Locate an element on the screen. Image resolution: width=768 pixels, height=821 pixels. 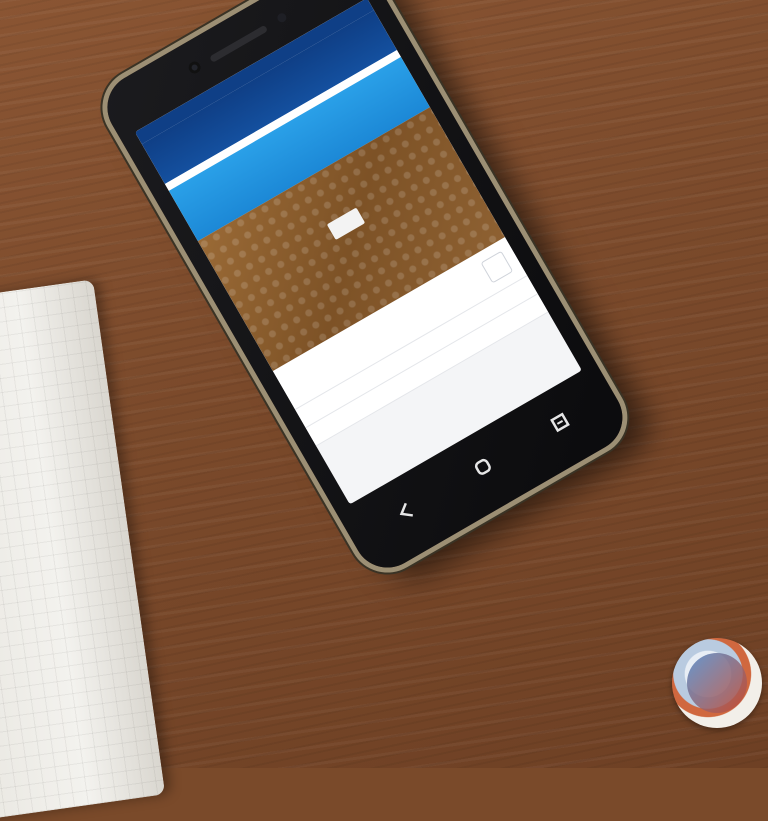
badge-inner is located at coordinates (717, 683).